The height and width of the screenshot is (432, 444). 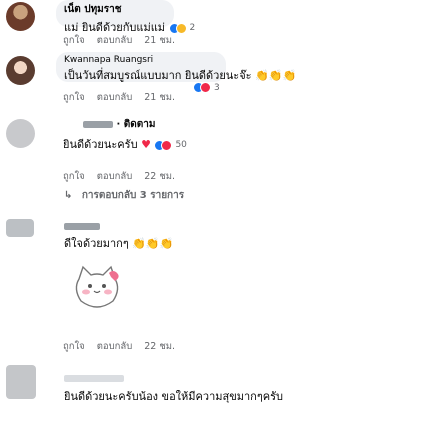 I want to click on reaction-count-2: 3, so click(x=217, y=87).